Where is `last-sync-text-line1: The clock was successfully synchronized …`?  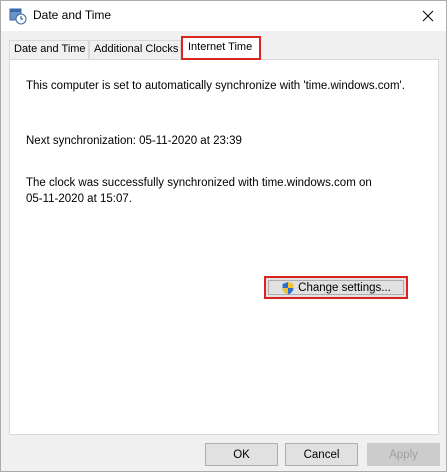
last-sync-text-line1: The clock was successfully synchronized … is located at coordinates (199, 183).